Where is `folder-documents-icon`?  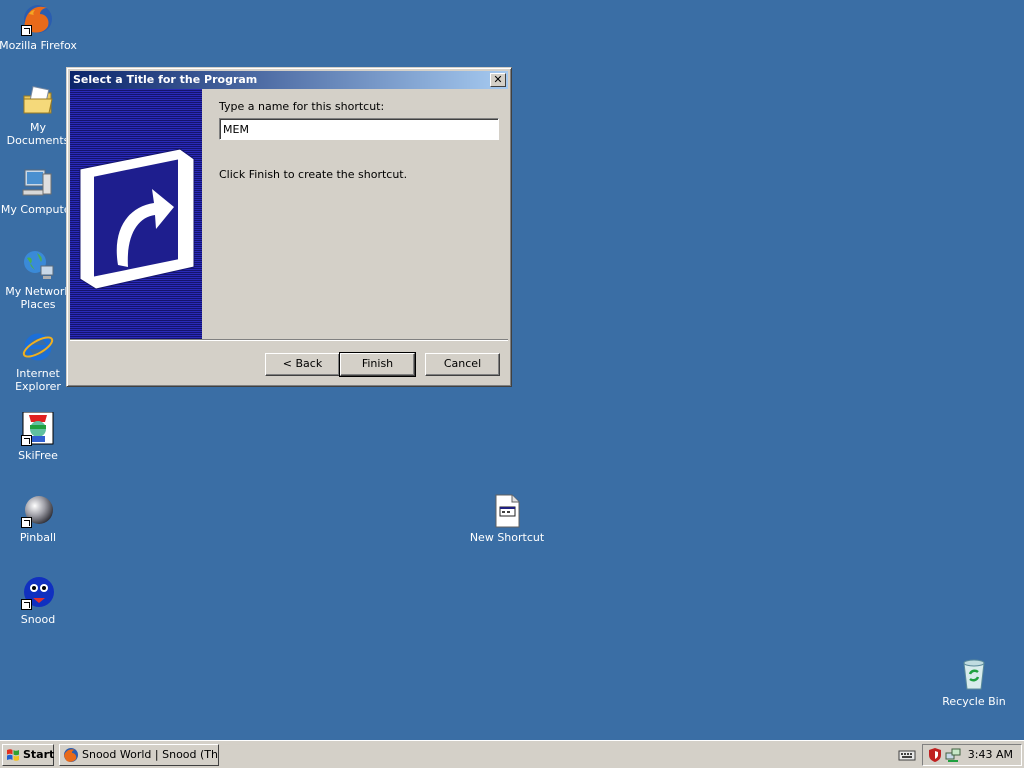
folder-documents-icon is located at coordinates (38, 101).